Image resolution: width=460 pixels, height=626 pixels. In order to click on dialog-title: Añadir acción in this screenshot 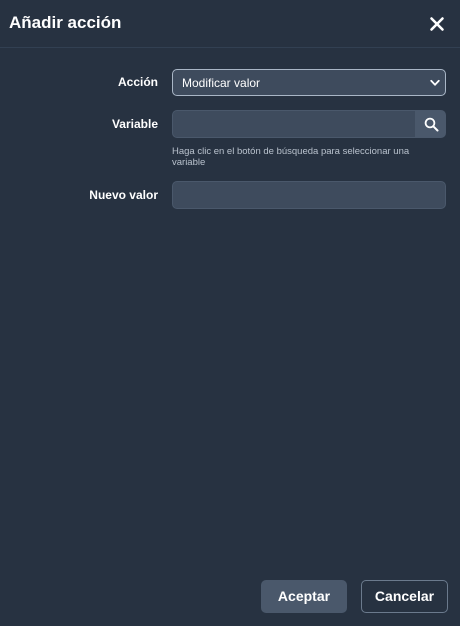, I will do `click(65, 22)`.